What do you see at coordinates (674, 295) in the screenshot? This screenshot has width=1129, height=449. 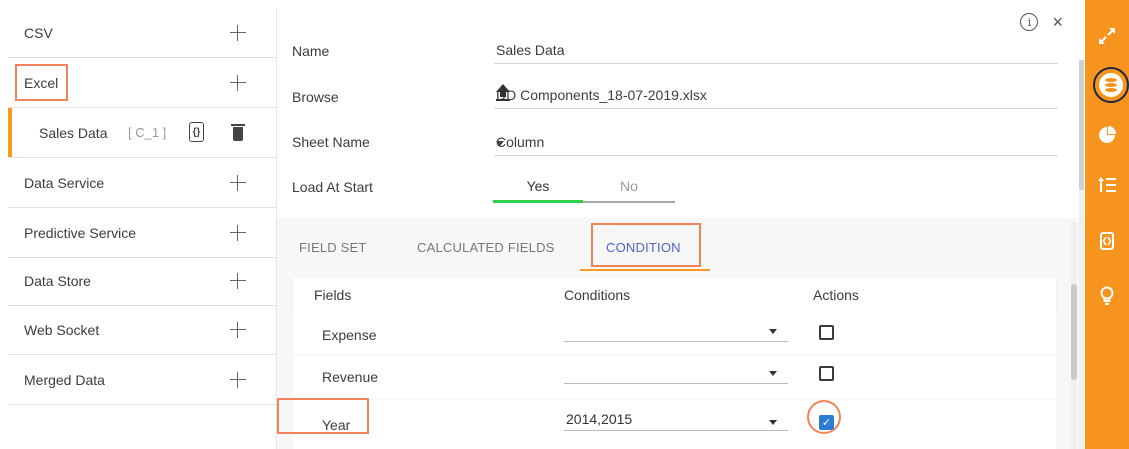 I see `table-header: Fields Conditions Actions` at bounding box center [674, 295].